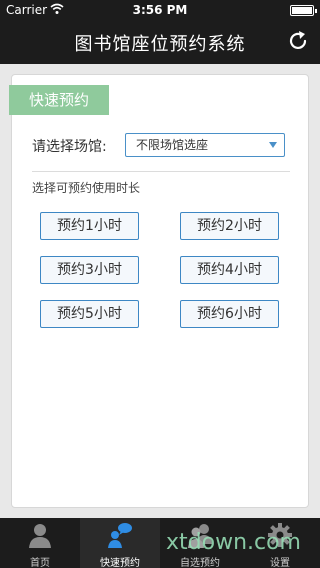 The width and height of the screenshot is (320, 568). What do you see at coordinates (120, 563) in the screenshot?
I see `tab-quick-reserve-label: 快速预约` at bounding box center [120, 563].